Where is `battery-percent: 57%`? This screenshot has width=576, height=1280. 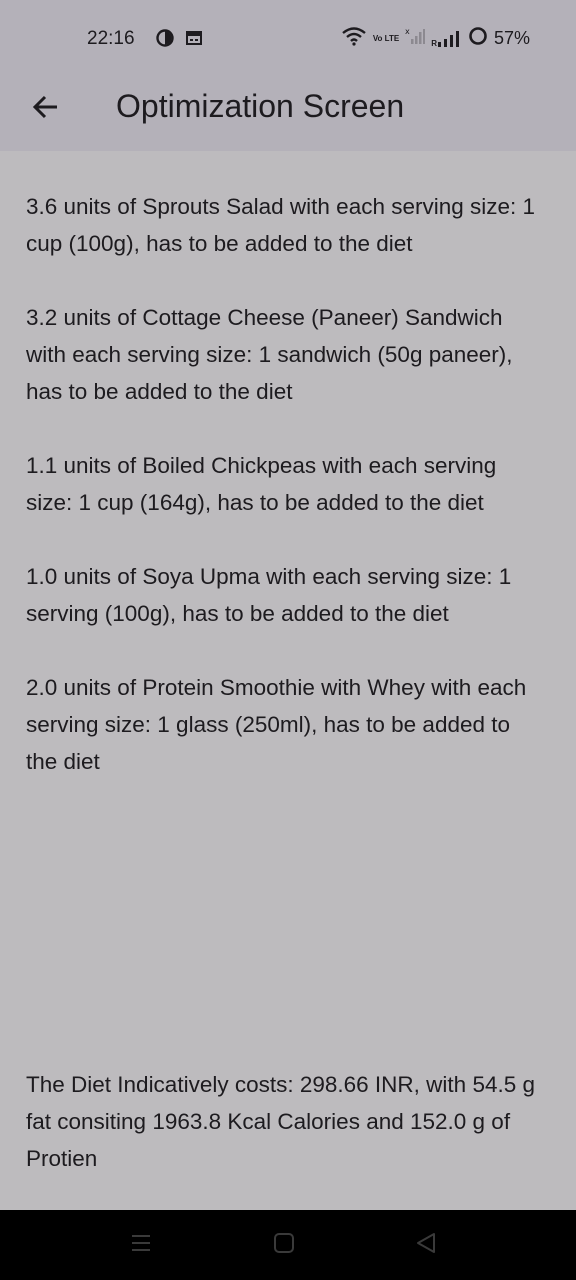
battery-percent: 57% is located at coordinates (511, 38).